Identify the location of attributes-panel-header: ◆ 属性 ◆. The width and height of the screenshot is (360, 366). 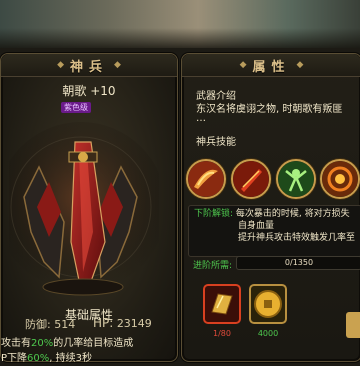
(271, 65).